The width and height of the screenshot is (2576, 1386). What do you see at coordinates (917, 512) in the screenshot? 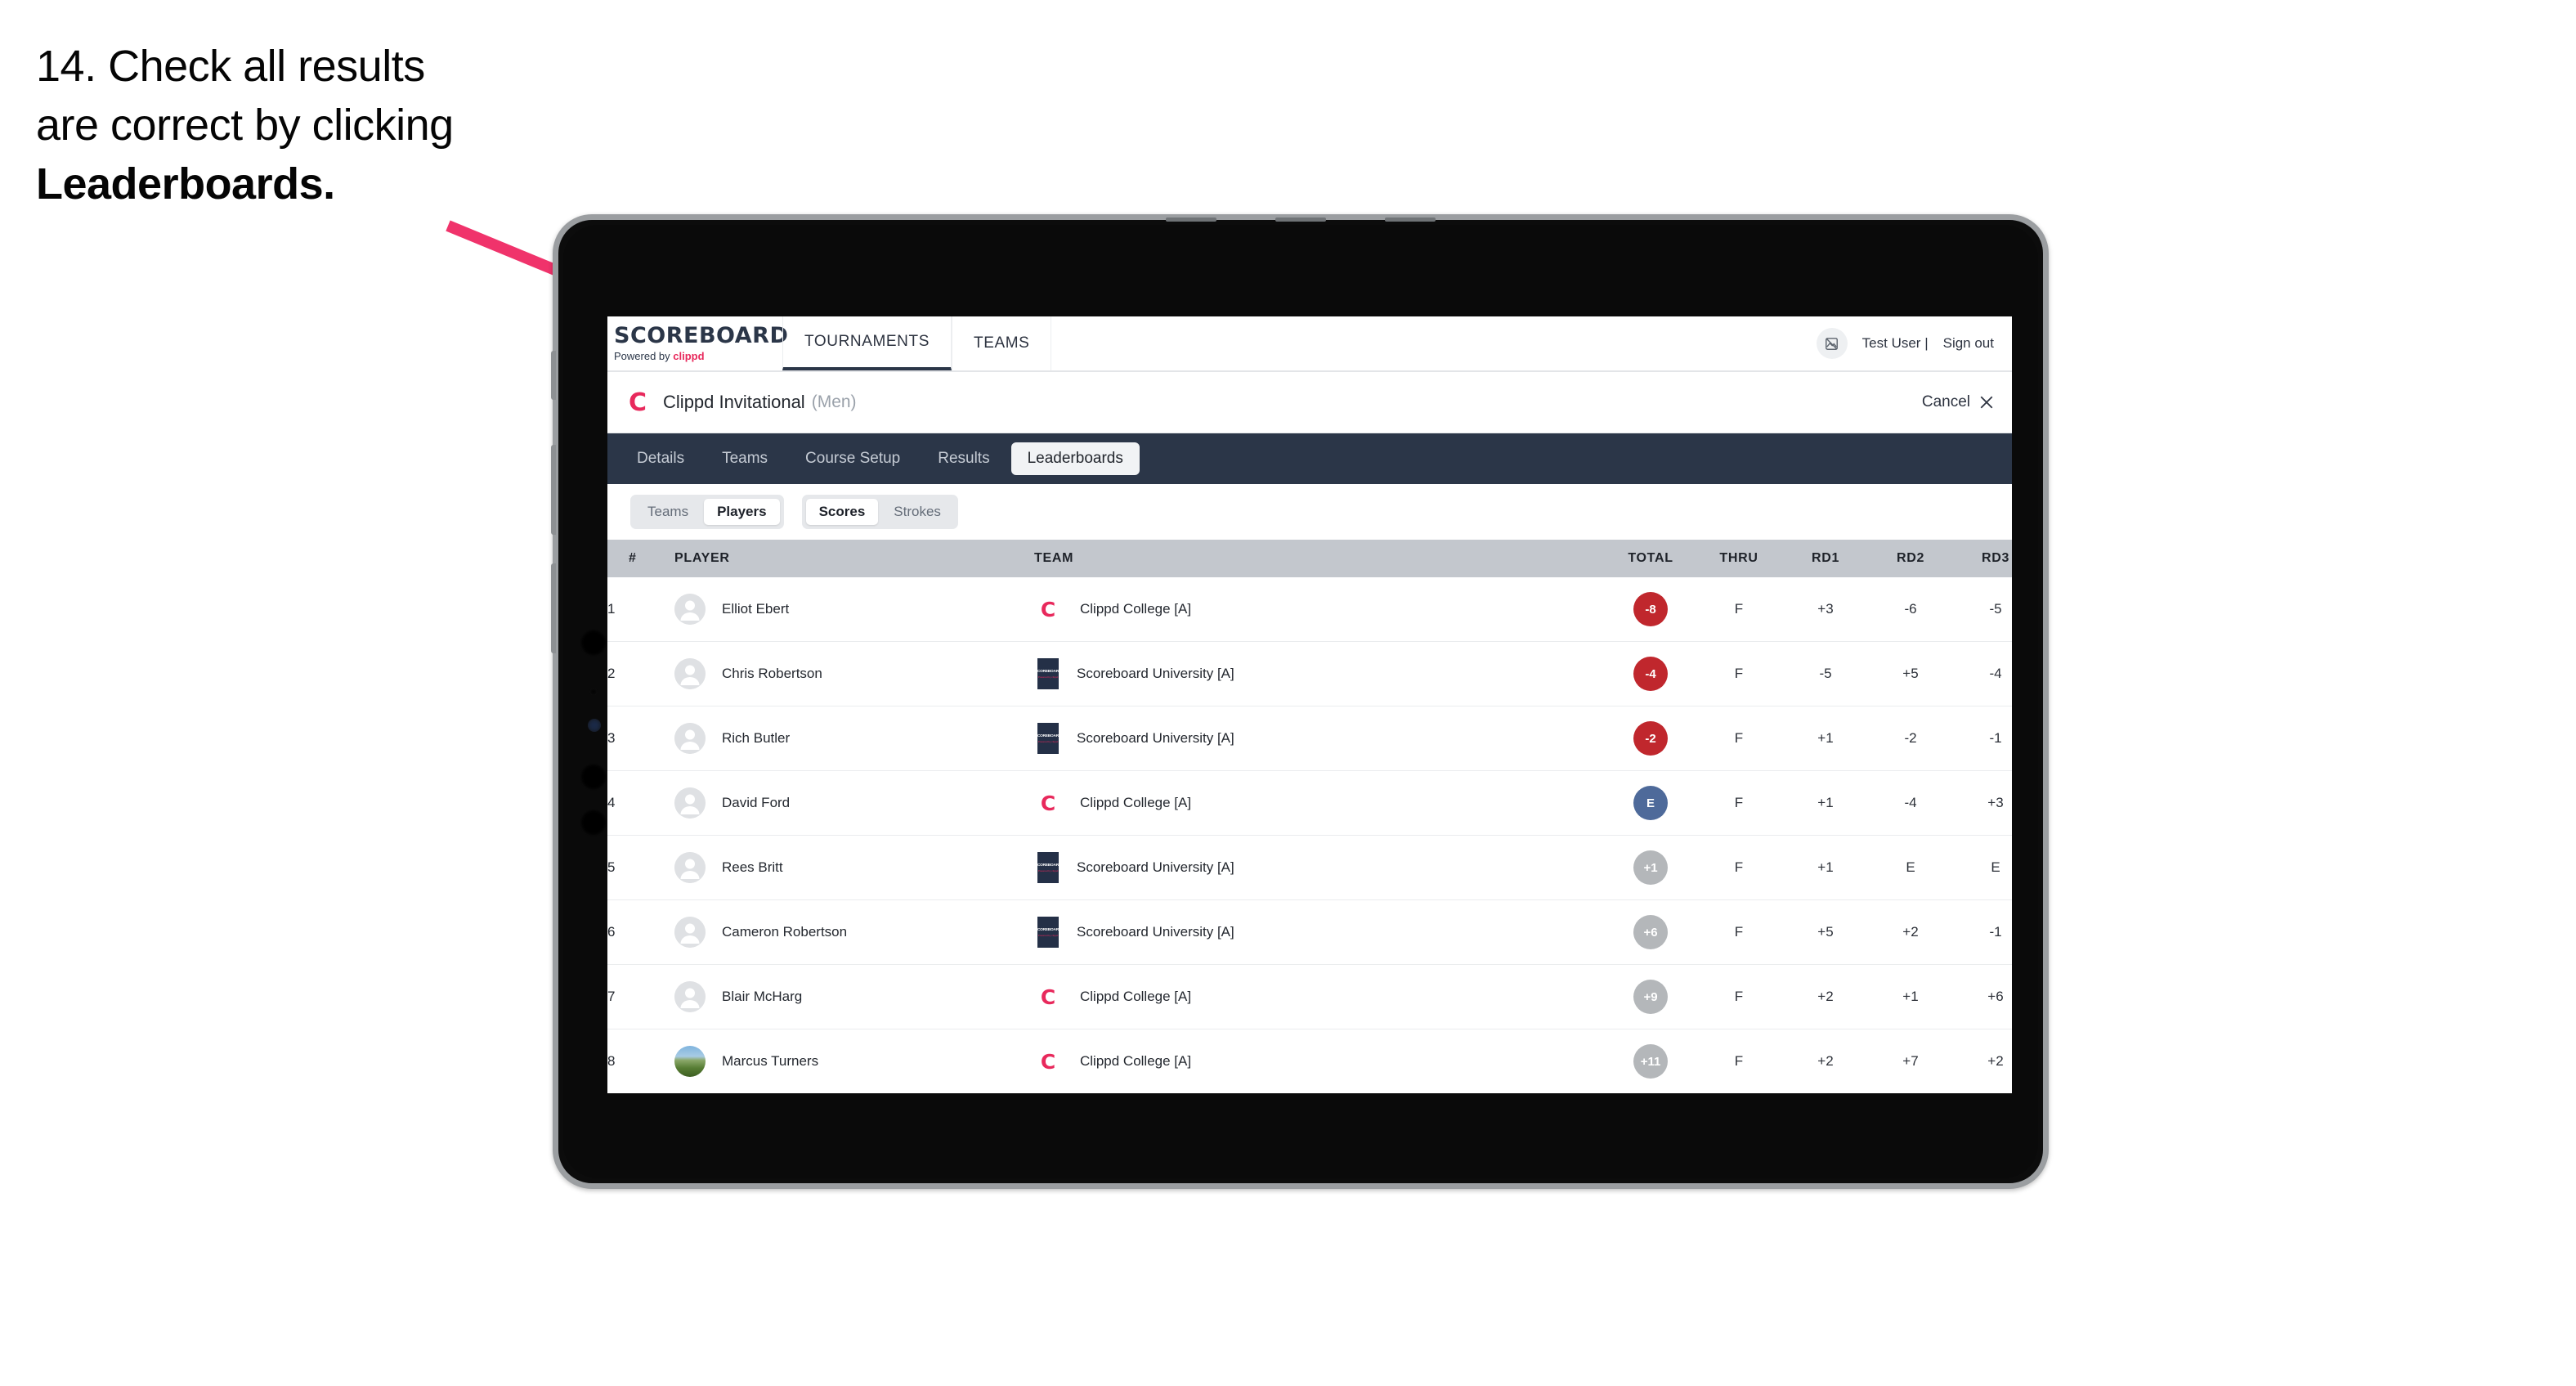
I see `segment-strokes: Strokes` at bounding box center [917, 512].